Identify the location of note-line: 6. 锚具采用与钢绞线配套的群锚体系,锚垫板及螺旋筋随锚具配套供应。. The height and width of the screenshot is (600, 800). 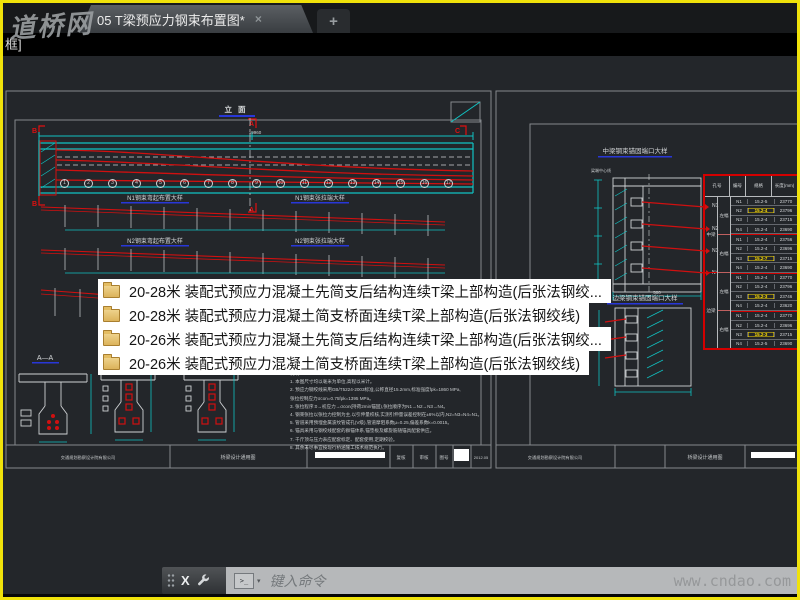
(362, 431).